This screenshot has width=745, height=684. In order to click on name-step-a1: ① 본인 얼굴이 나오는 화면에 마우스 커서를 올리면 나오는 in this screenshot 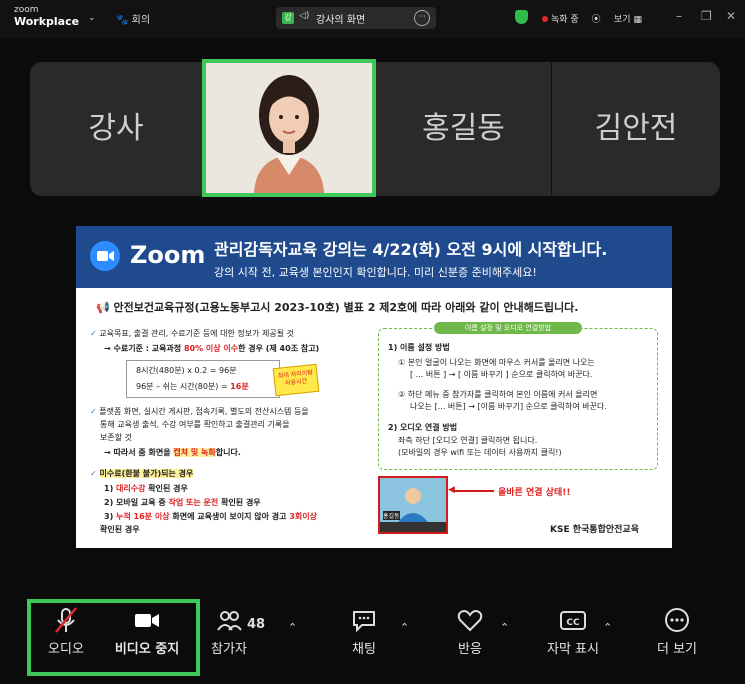, I will do `click(496, 362)`.